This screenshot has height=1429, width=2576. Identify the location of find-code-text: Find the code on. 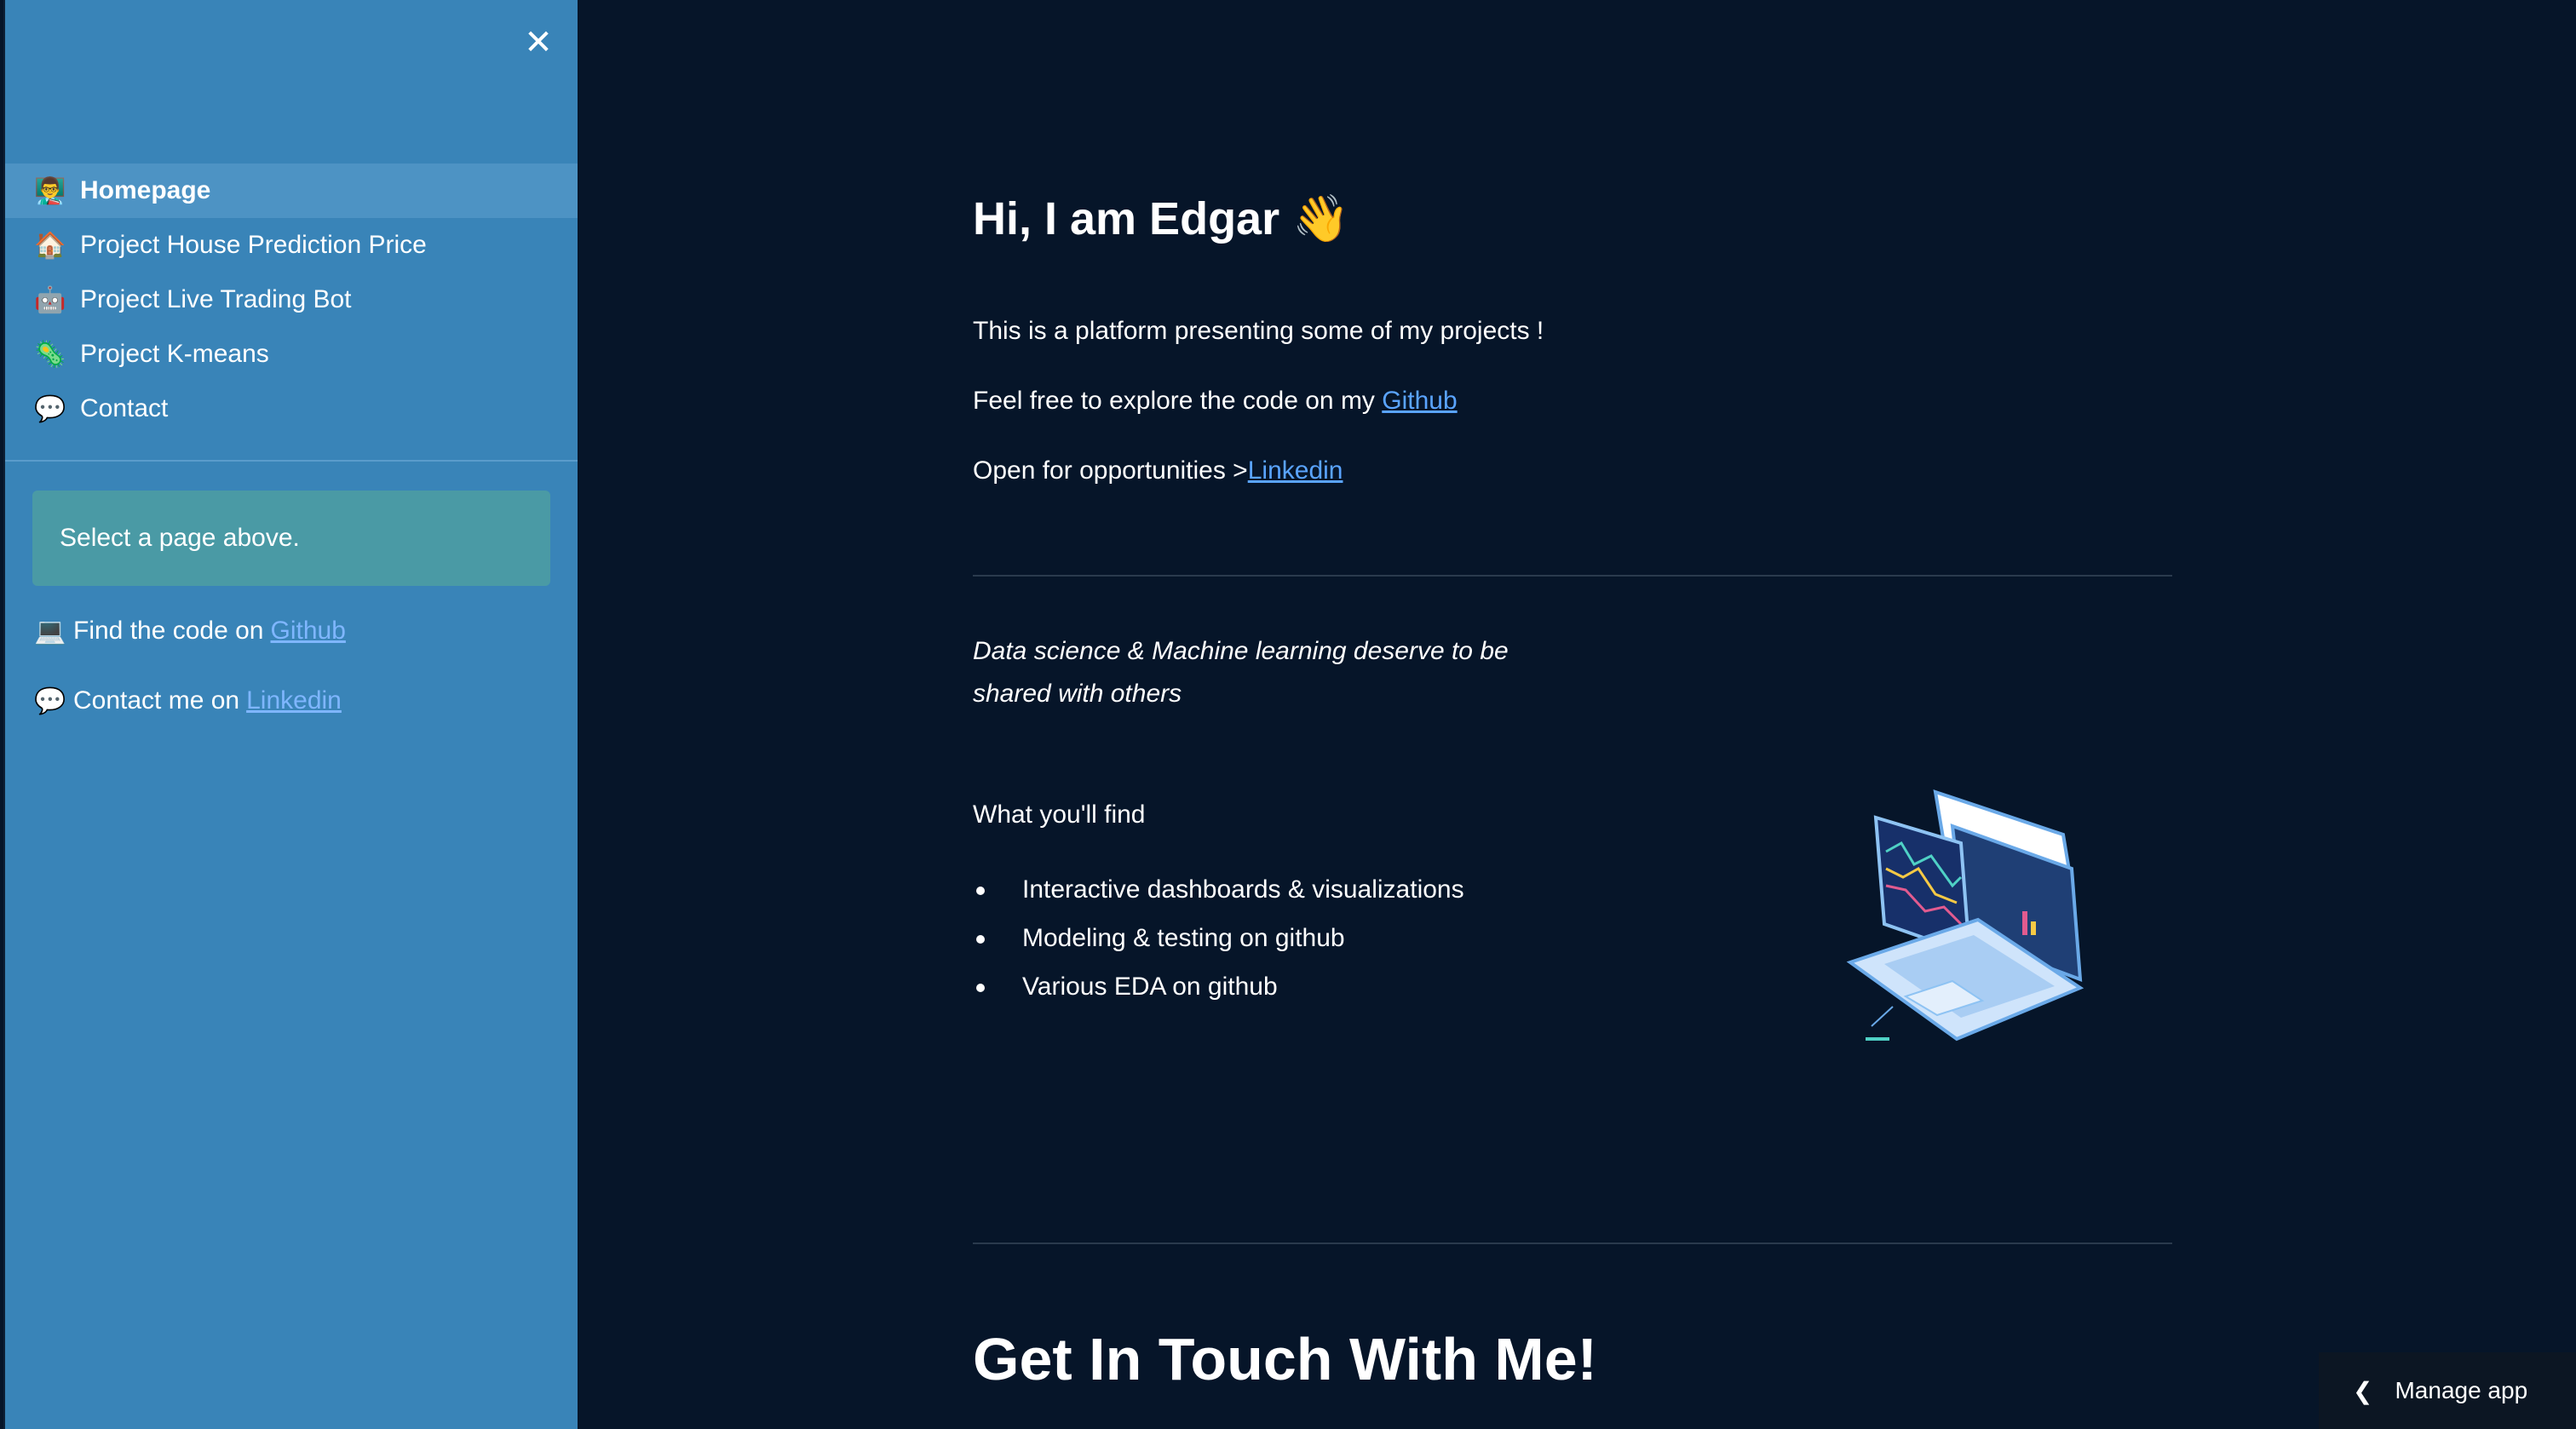
(168, 631).